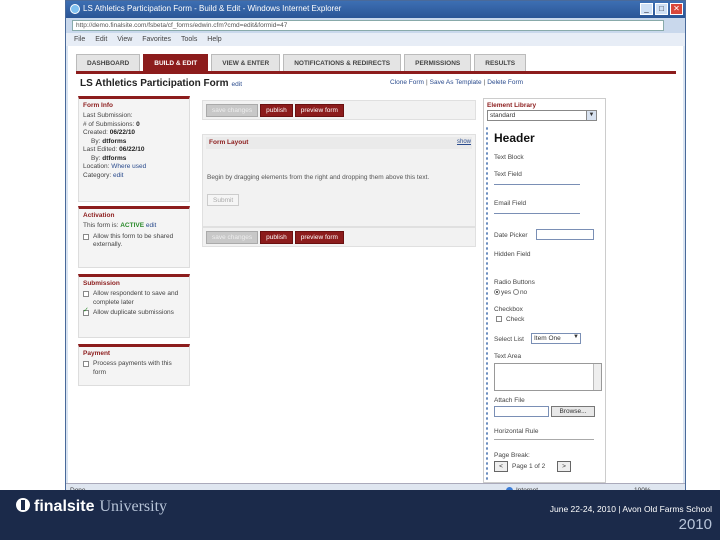  Describe the element at coordinates (661, 9) in the screenshot. I see `maximize-button: □` at that location.